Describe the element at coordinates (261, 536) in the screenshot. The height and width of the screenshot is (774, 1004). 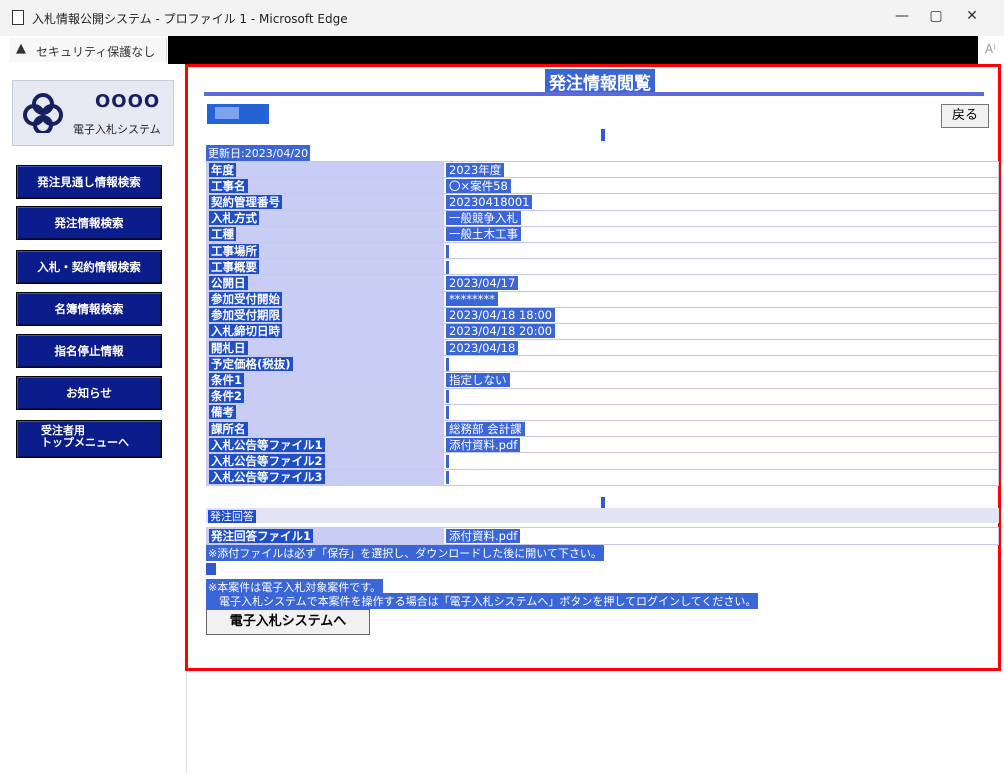
I see `answer-label: 発注回答ファイル1` at that location.